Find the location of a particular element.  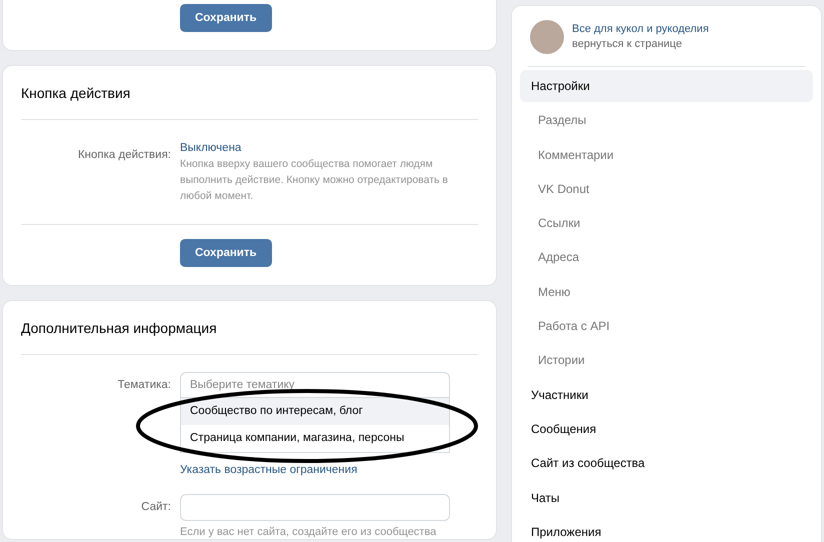

field-label: Тематика: is located at coordinates (144, 385).